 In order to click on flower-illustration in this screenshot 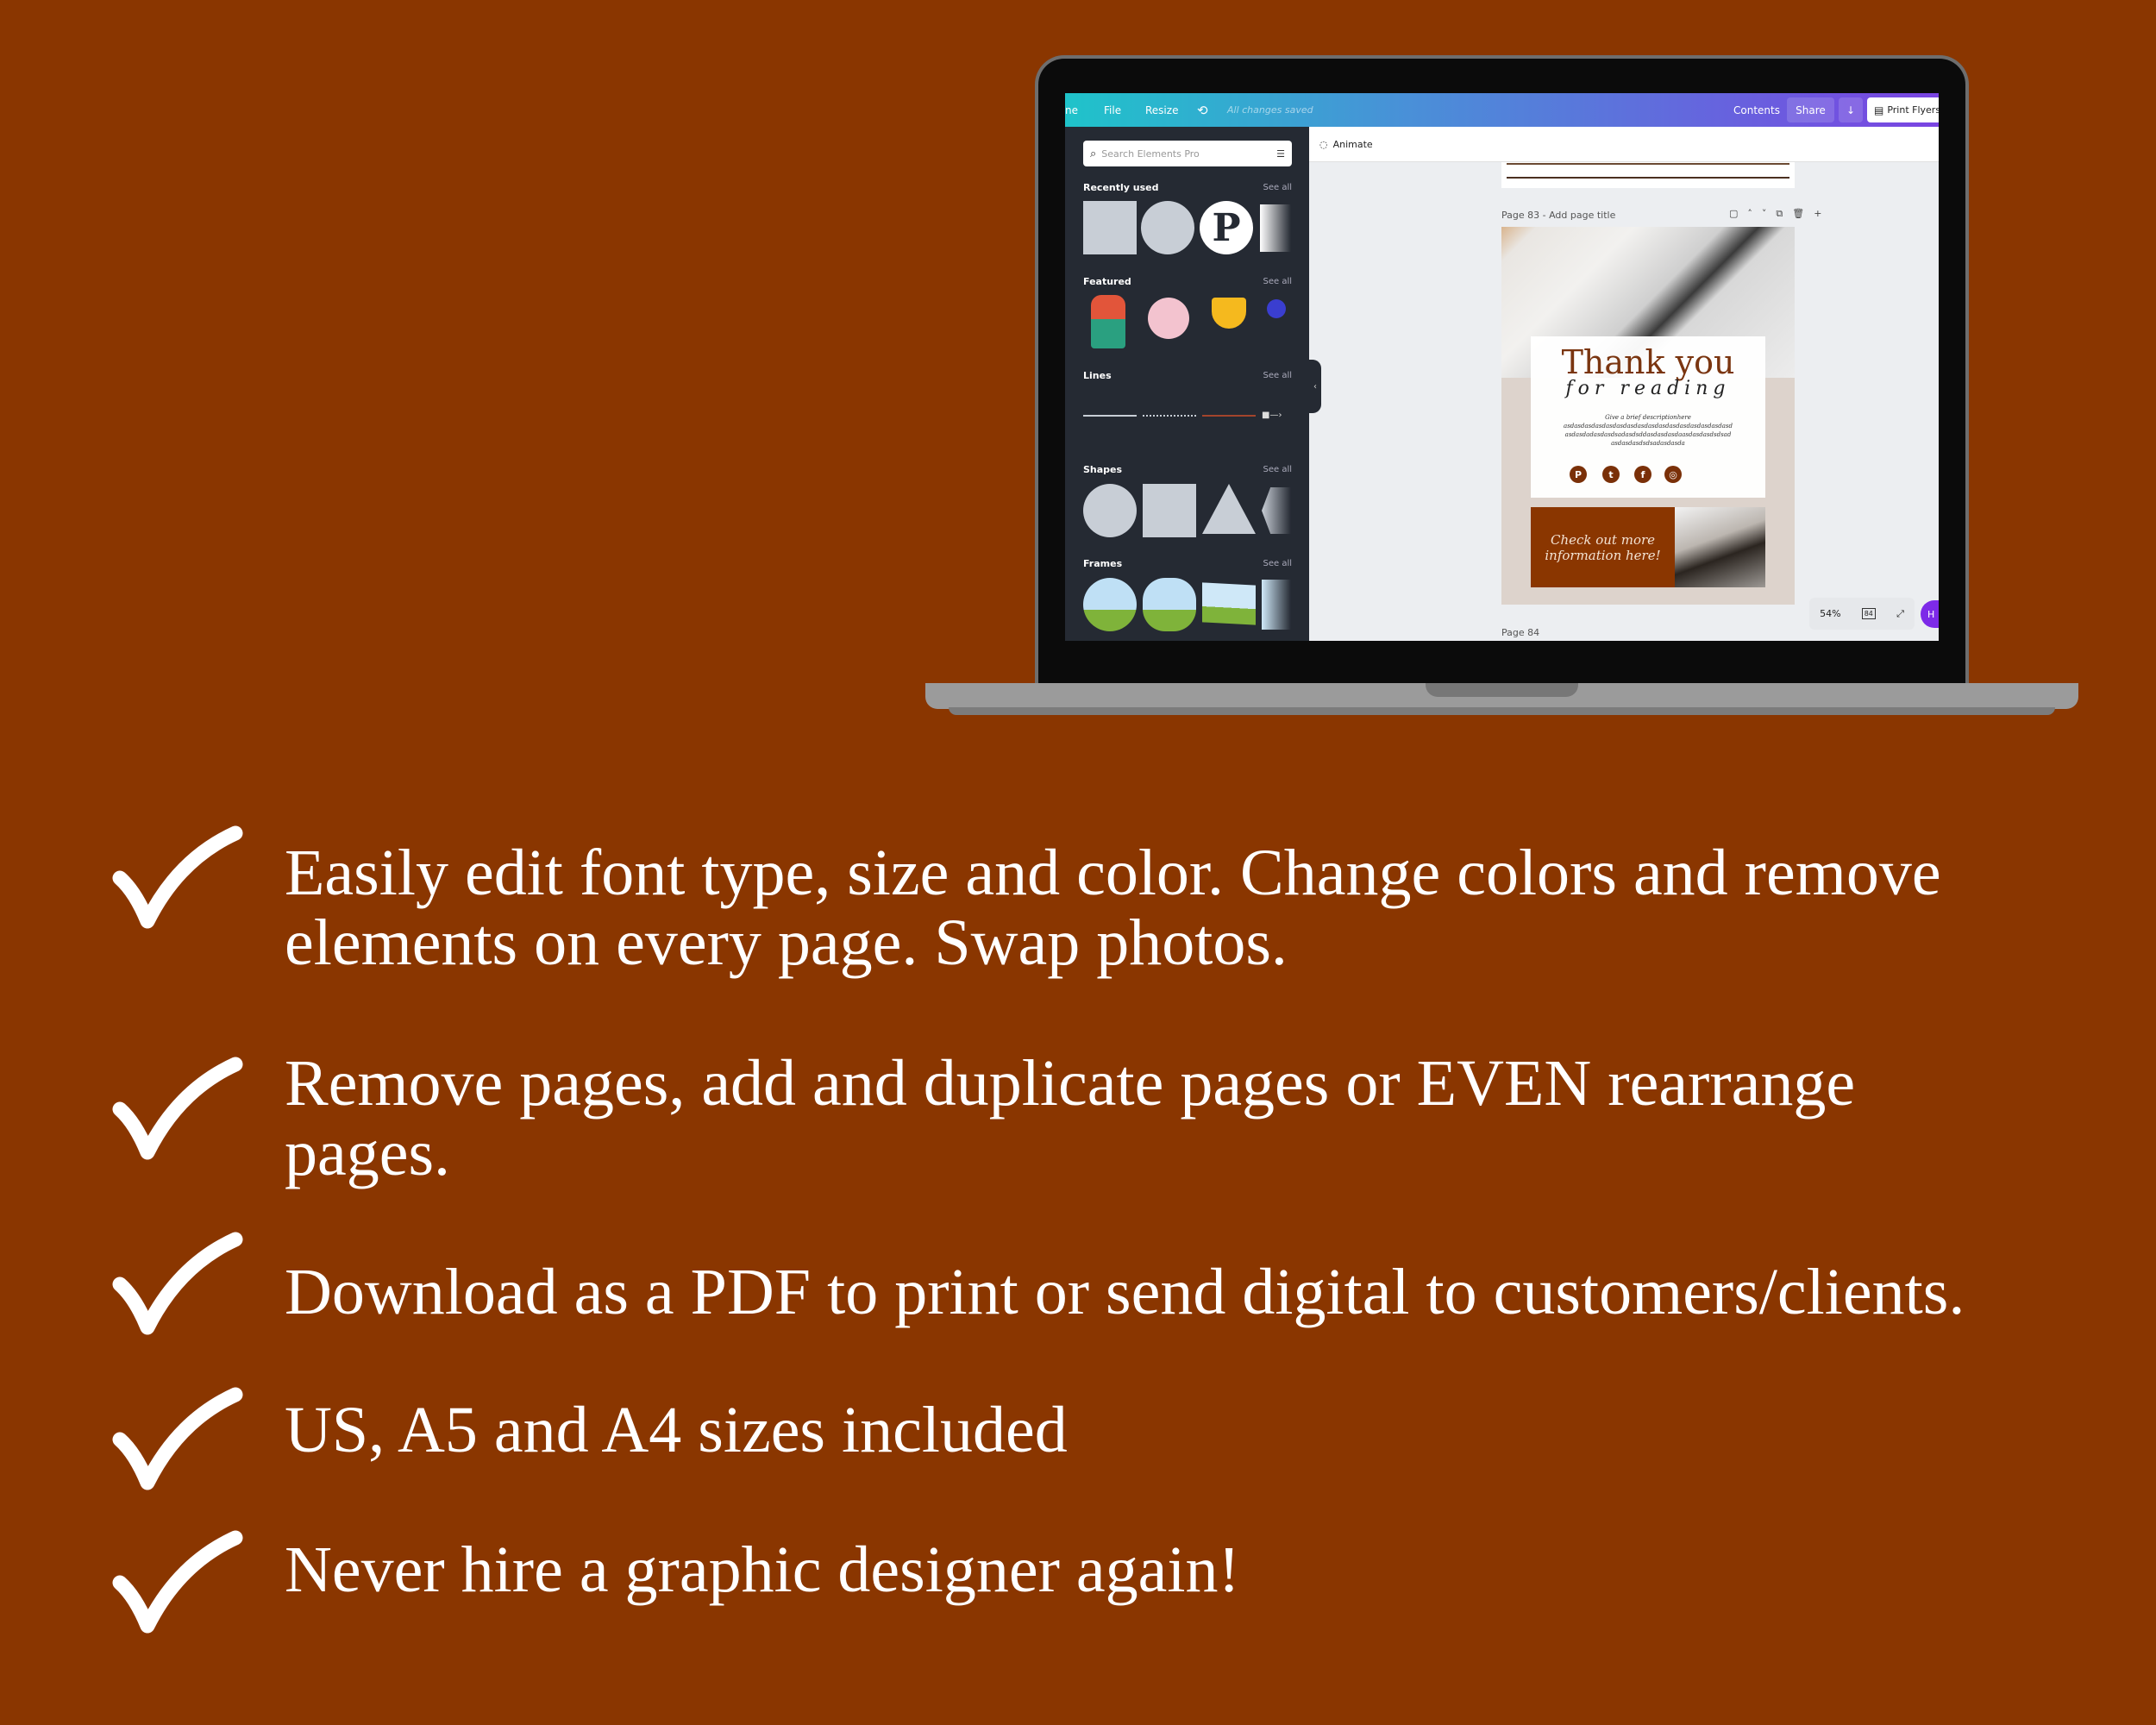, I will do `click(1168, 319)`.